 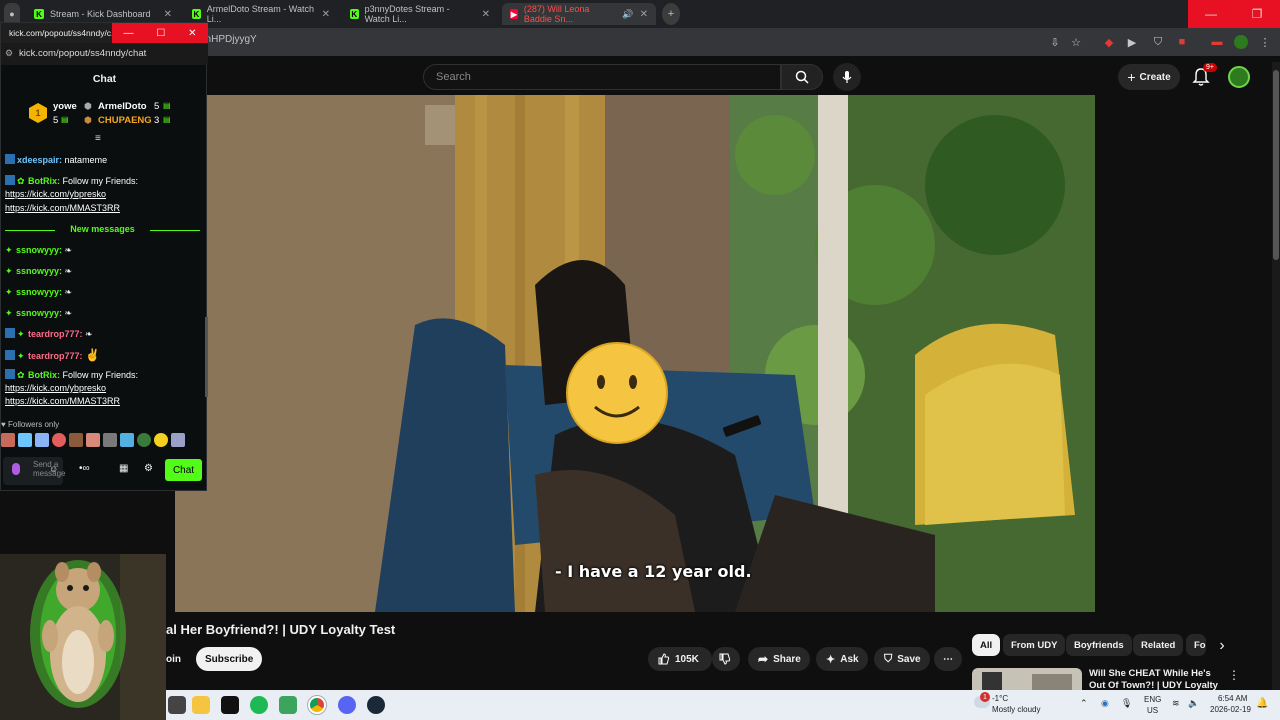 I want to click on wifi-icon: ≋, so click(x=1176, y=703).